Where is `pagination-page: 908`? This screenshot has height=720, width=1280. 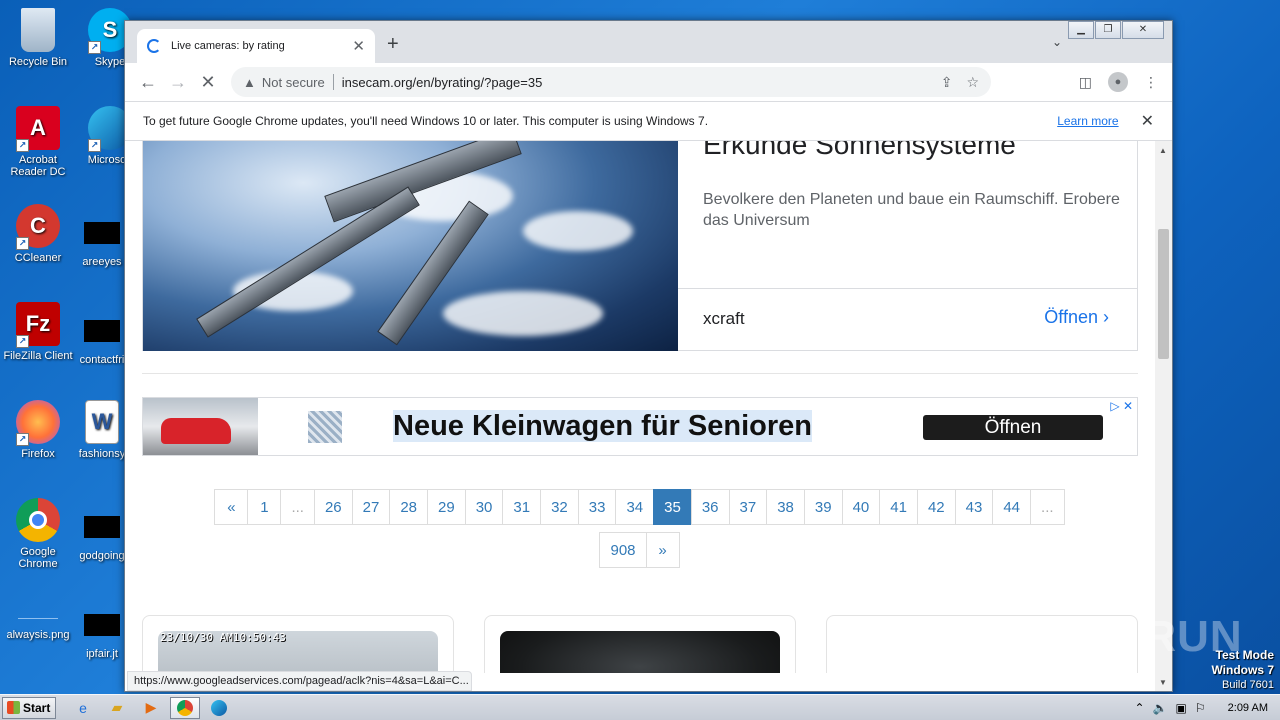
pagination-page: 908 is located at coordinates (623, 550).